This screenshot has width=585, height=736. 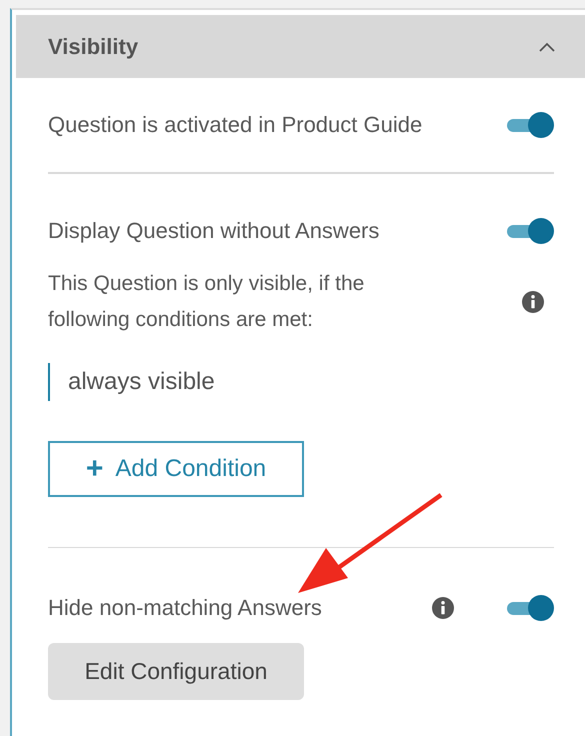 What do you see at coordinates (547, 47) in the screenshot?
I see `chevron-icon` at bounding box center [547, 47].